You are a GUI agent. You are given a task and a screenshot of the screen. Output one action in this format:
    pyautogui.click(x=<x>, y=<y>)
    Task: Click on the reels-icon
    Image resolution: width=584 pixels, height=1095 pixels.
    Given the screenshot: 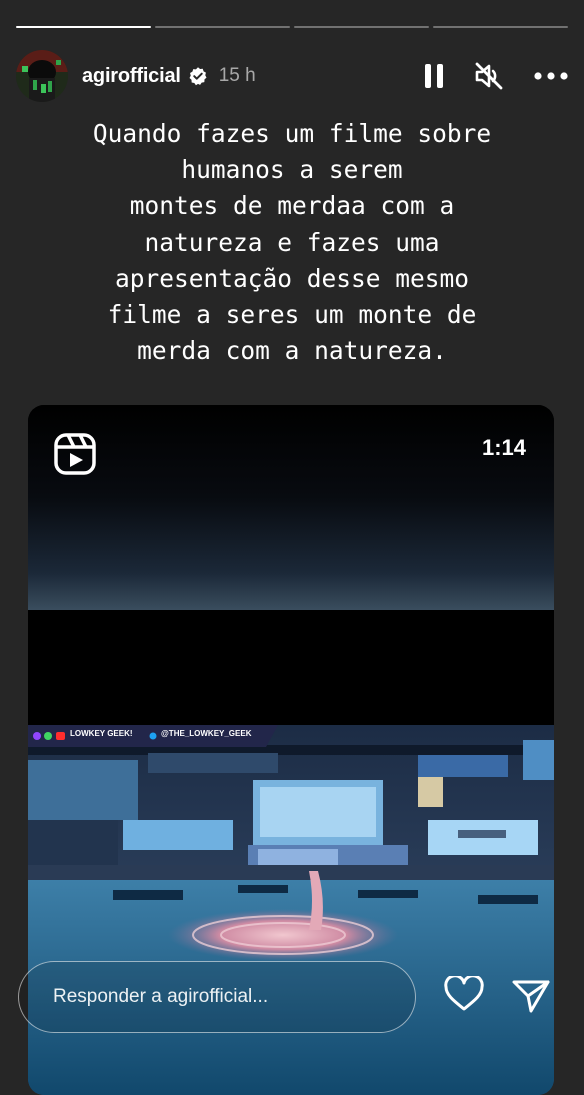 What is the action you would take?
    pyautogui.click(x=75, y=456)
    